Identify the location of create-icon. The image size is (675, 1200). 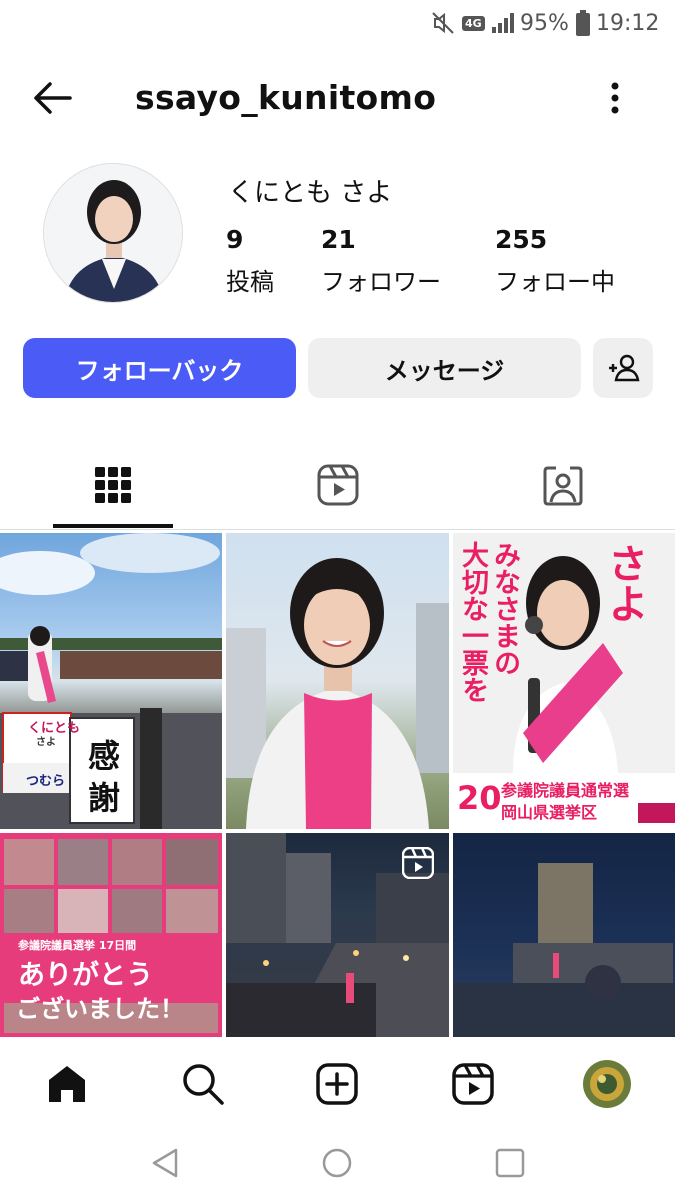
(337, 1084).